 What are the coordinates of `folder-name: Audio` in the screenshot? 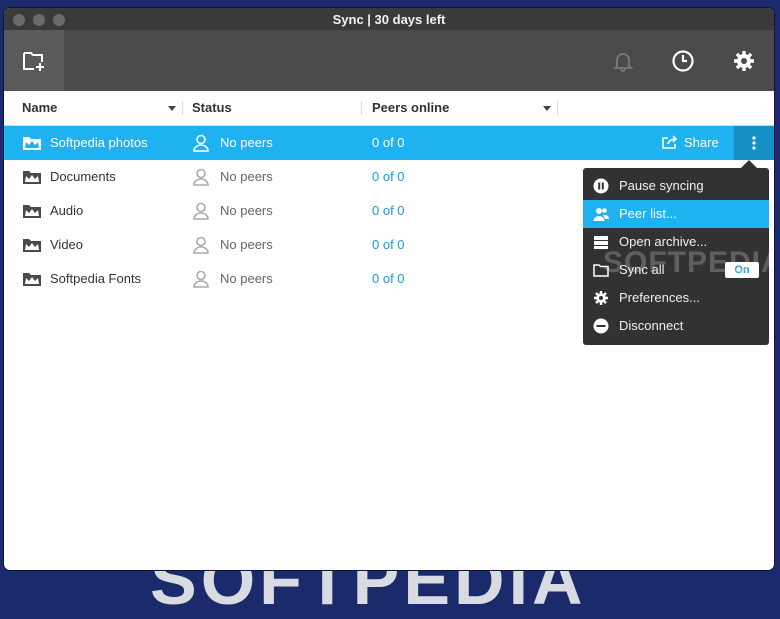 It's located at (67, 210).